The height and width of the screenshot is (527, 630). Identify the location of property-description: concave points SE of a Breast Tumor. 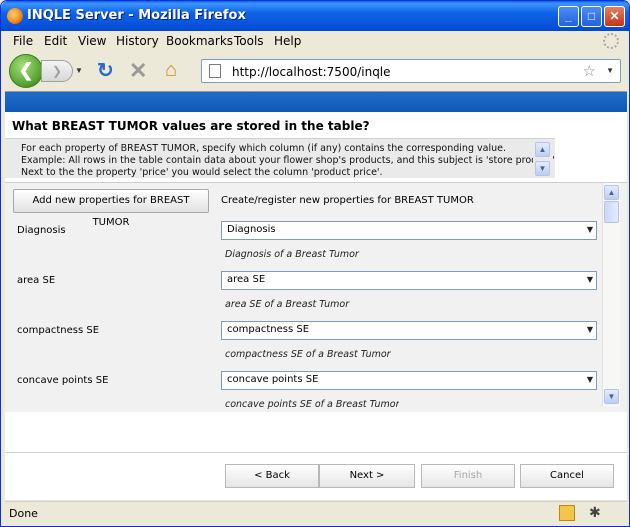
(312, 404).